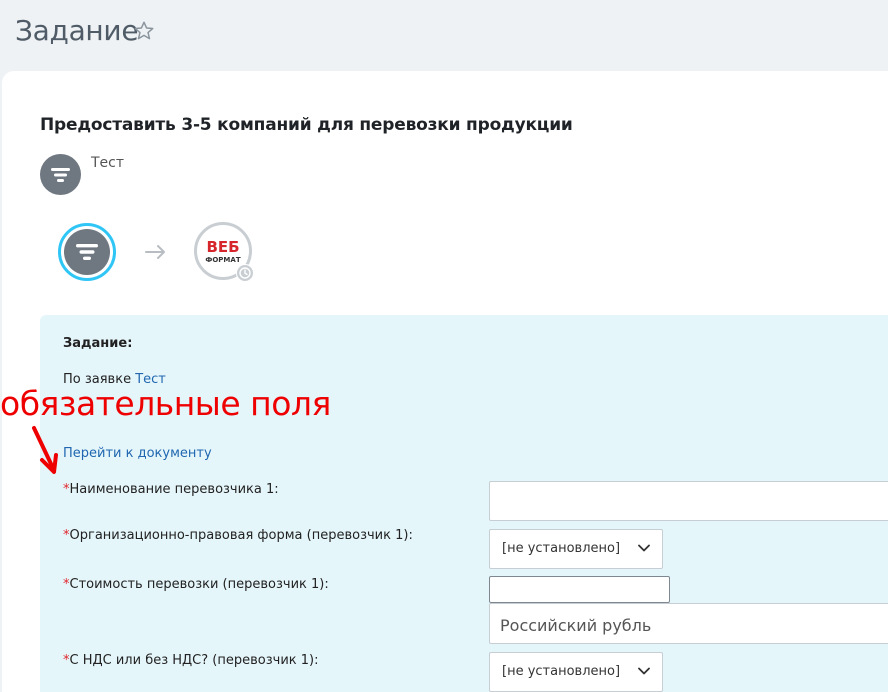  What do you see at coordinates (107, 163) in the screenshot?
I see `author-name: Тест` at bounding box center [107, 163].